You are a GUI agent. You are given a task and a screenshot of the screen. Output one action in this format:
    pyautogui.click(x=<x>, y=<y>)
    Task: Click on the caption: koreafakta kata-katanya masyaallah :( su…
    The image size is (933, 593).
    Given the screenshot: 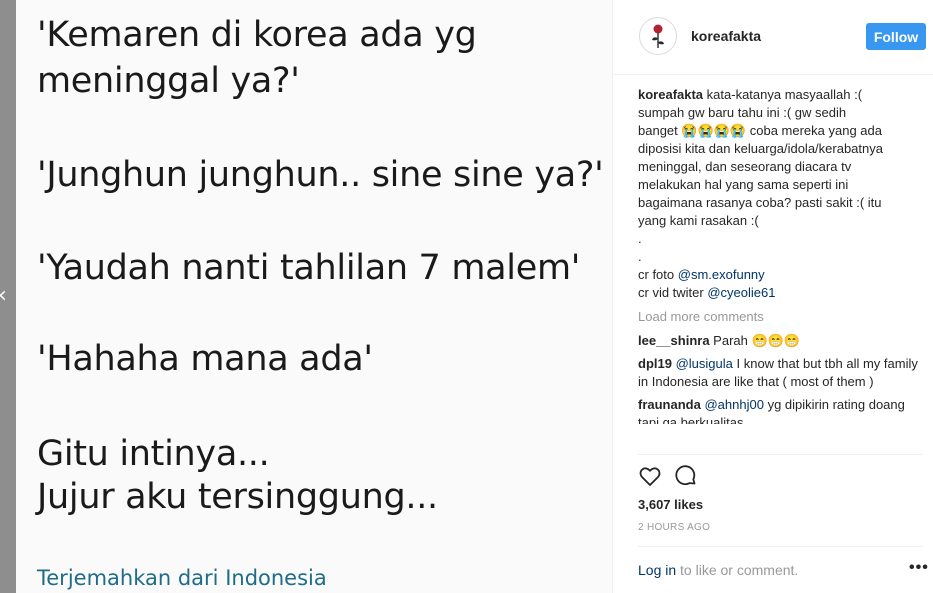 What is the action you would take?
    pyautogui.click(x=780, y=194)
    